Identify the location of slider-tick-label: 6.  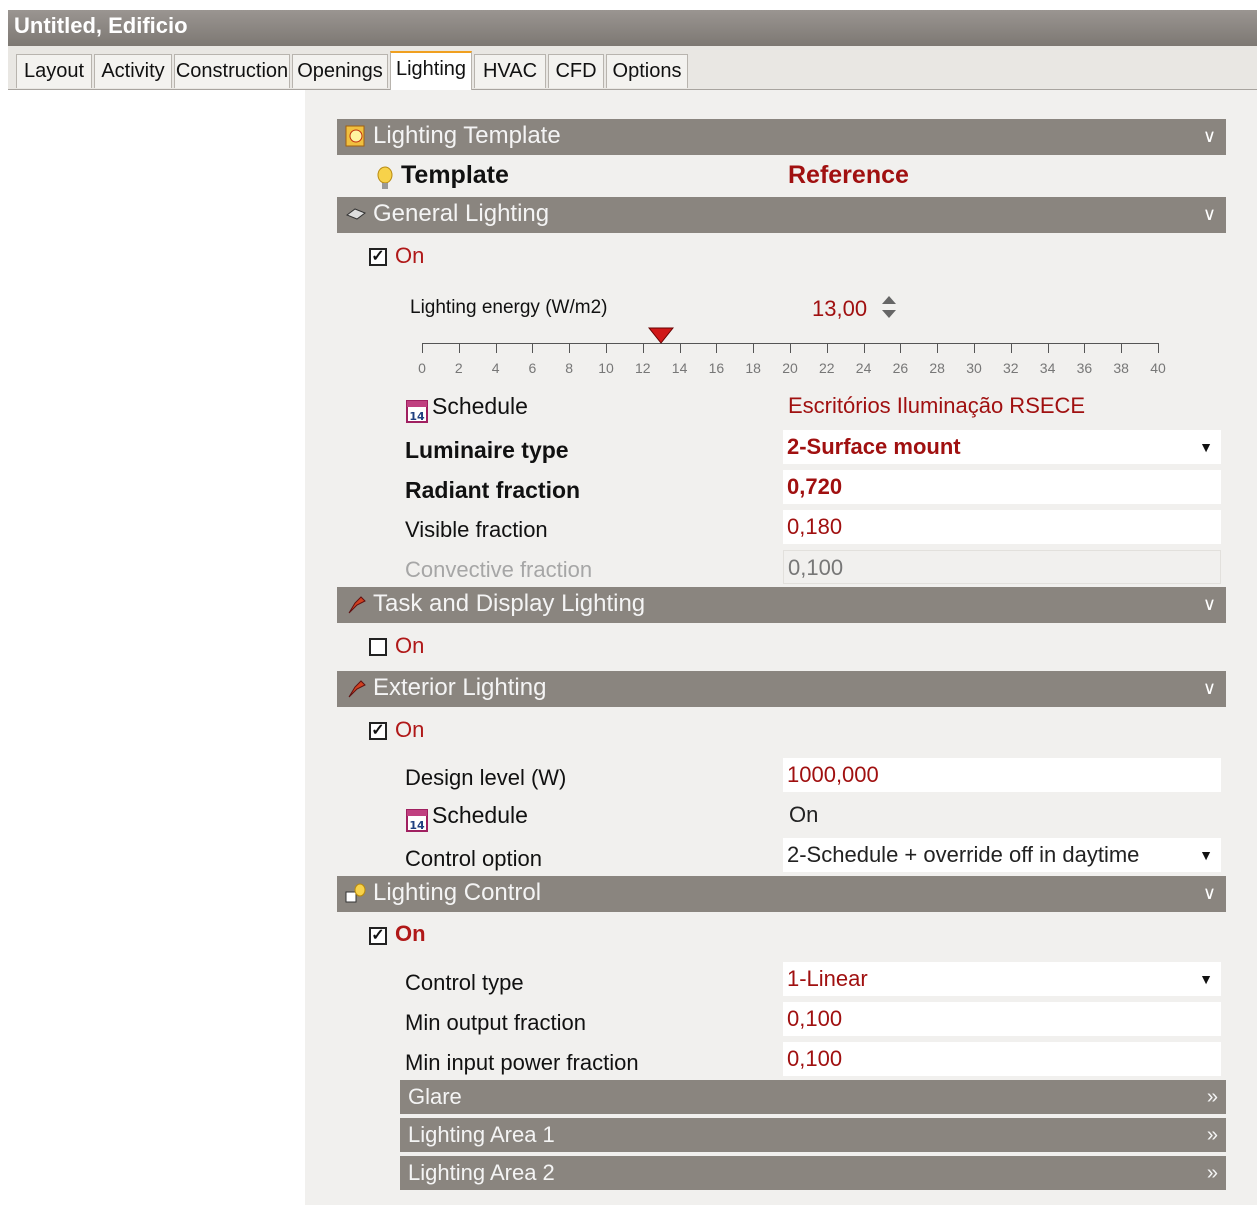
(532, 368).